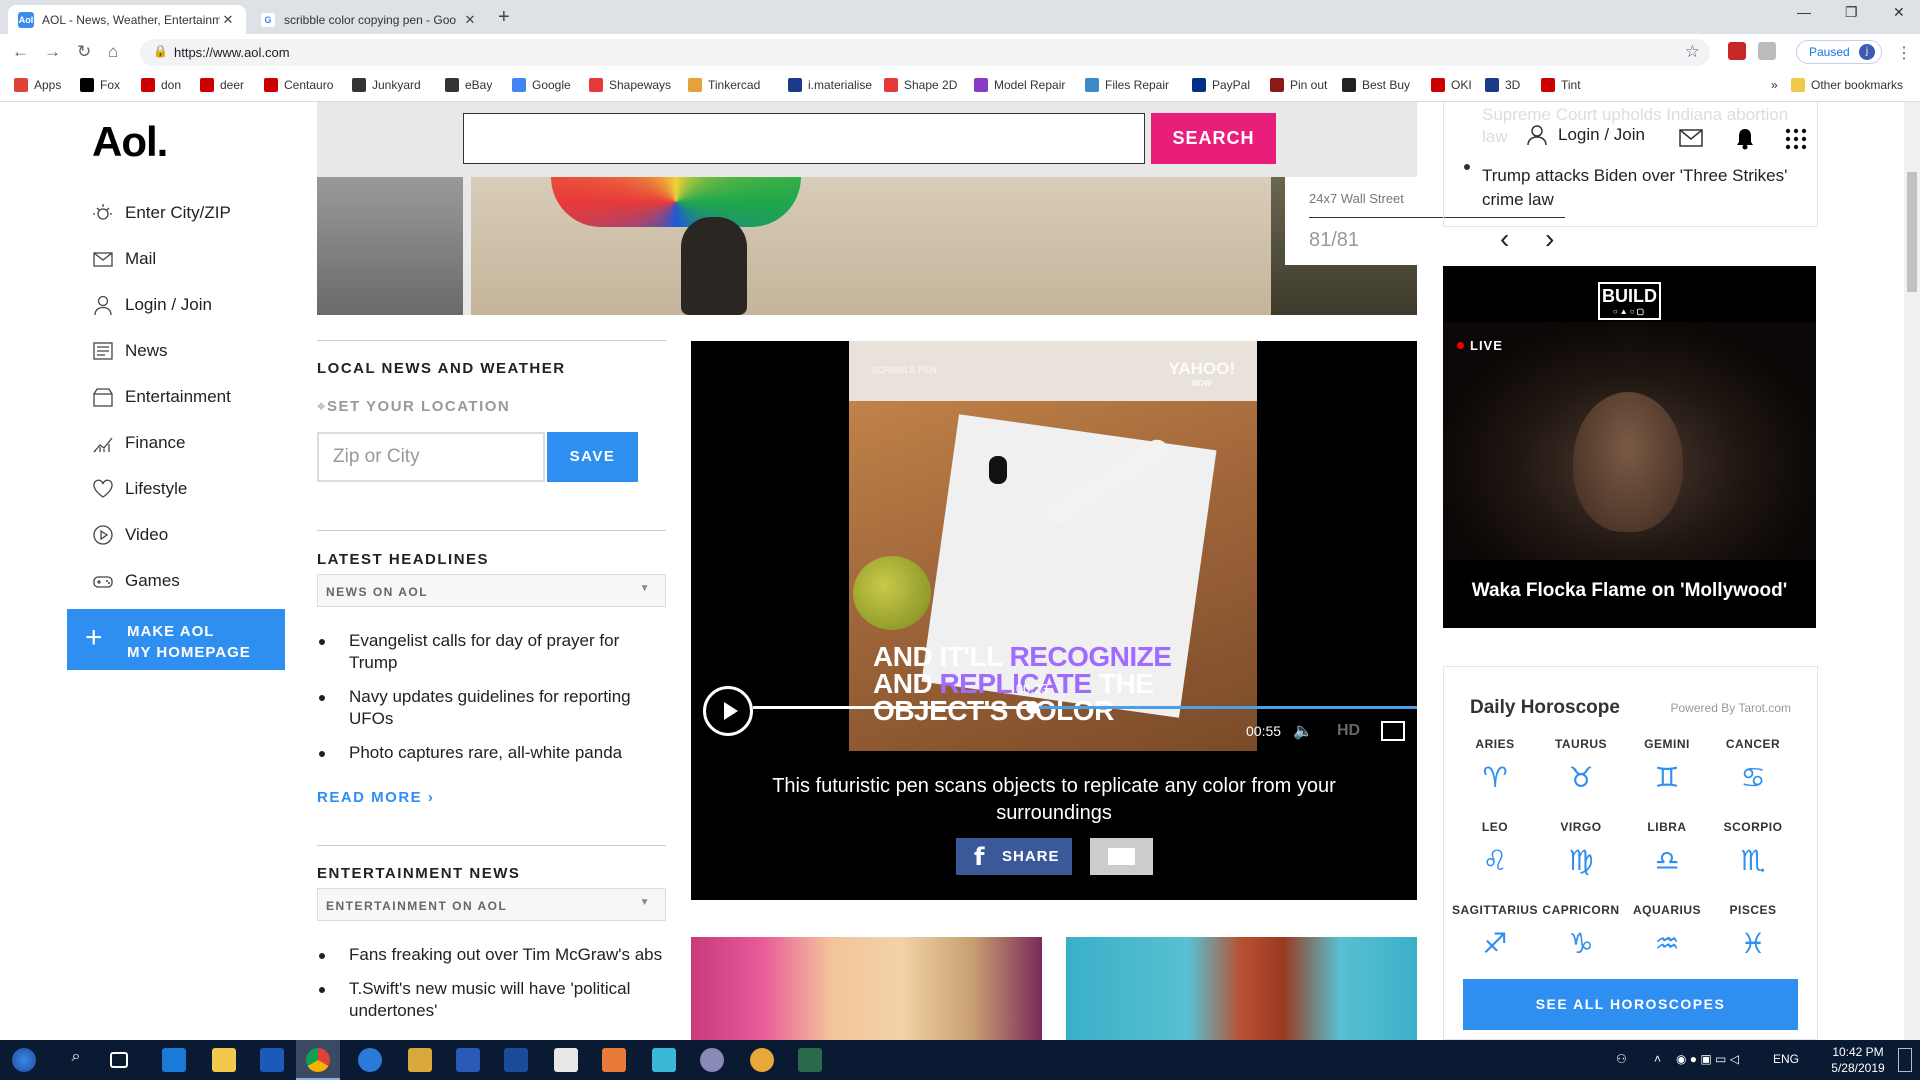  Describe the element at coordinates (161, 397) in the screenshot. I see `side-nav-entertainment: Entertainment` at that location.